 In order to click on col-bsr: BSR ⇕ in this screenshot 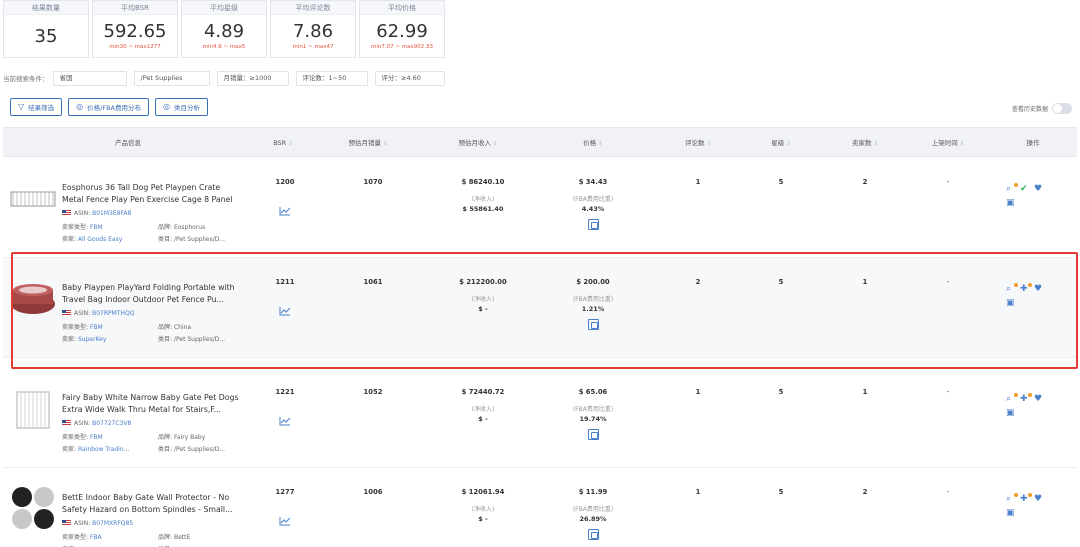, I will do `click(283, 143)`.